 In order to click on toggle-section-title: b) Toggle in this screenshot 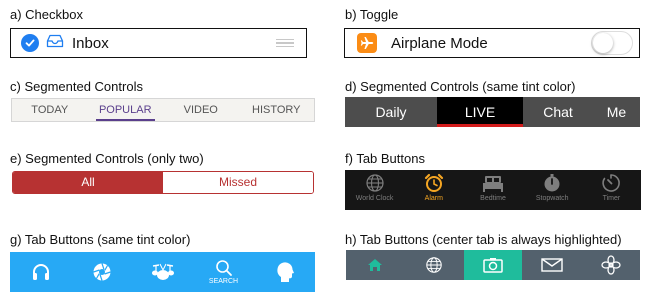, I will do `click(372, 14)`.